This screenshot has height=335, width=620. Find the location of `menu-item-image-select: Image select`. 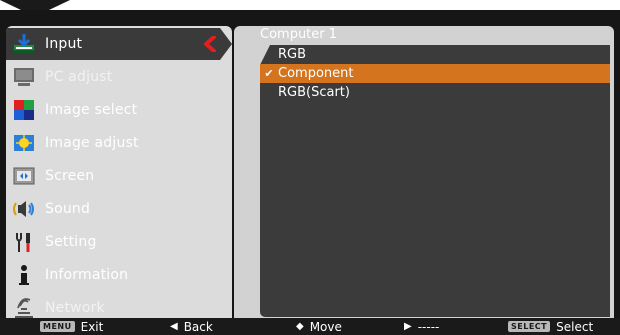

menu-item-image-select: Image select is located at coordinates (119, 110).